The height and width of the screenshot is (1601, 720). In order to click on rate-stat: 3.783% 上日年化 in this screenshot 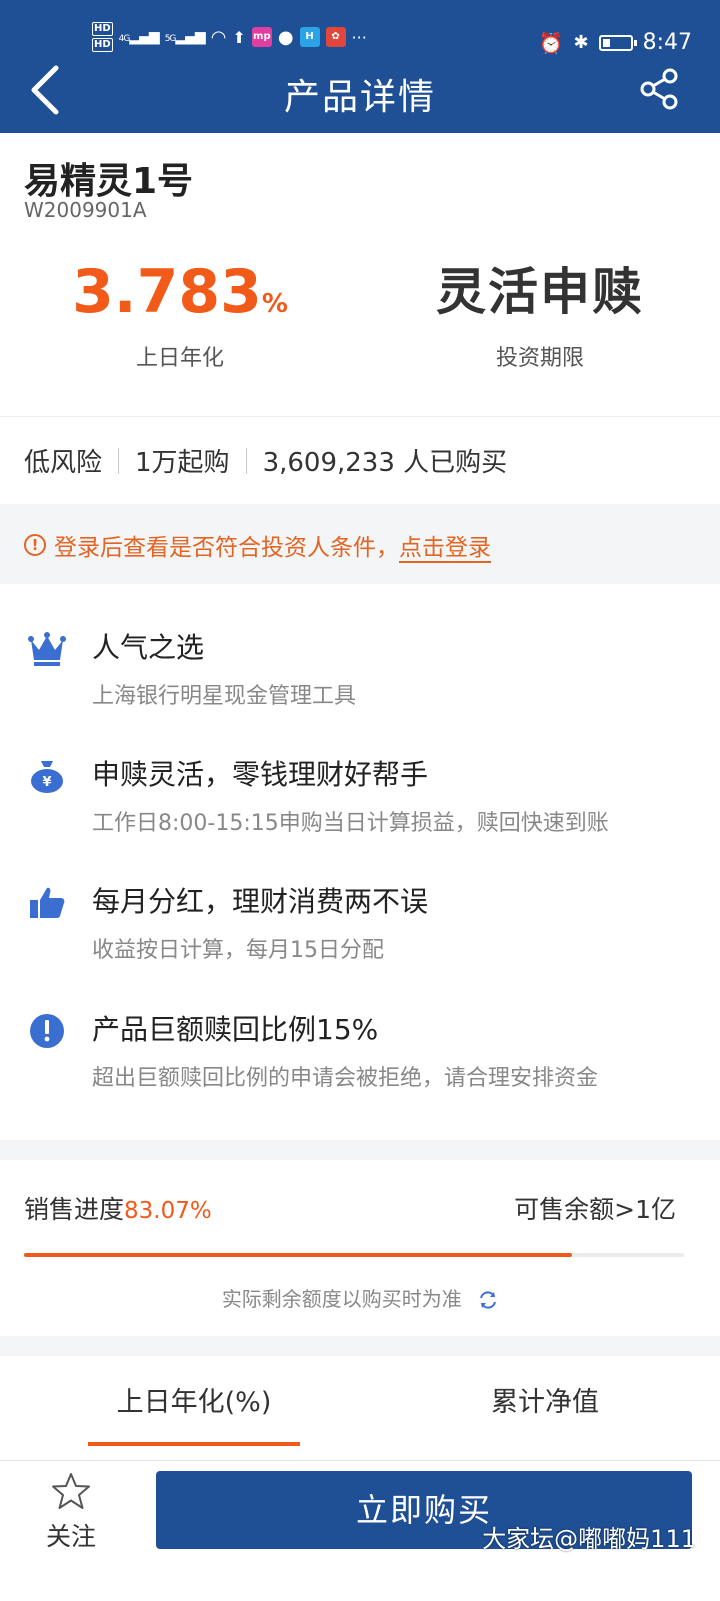, I will do `click(180, 316)`.